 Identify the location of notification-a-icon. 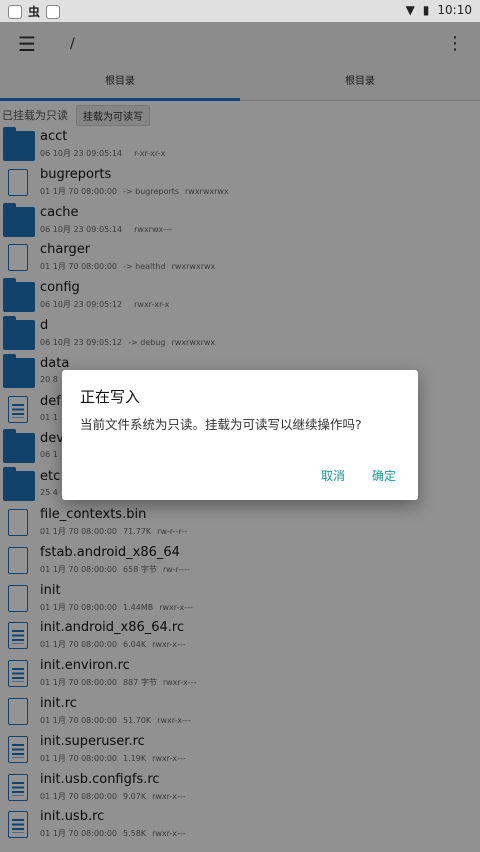
(53, 11).